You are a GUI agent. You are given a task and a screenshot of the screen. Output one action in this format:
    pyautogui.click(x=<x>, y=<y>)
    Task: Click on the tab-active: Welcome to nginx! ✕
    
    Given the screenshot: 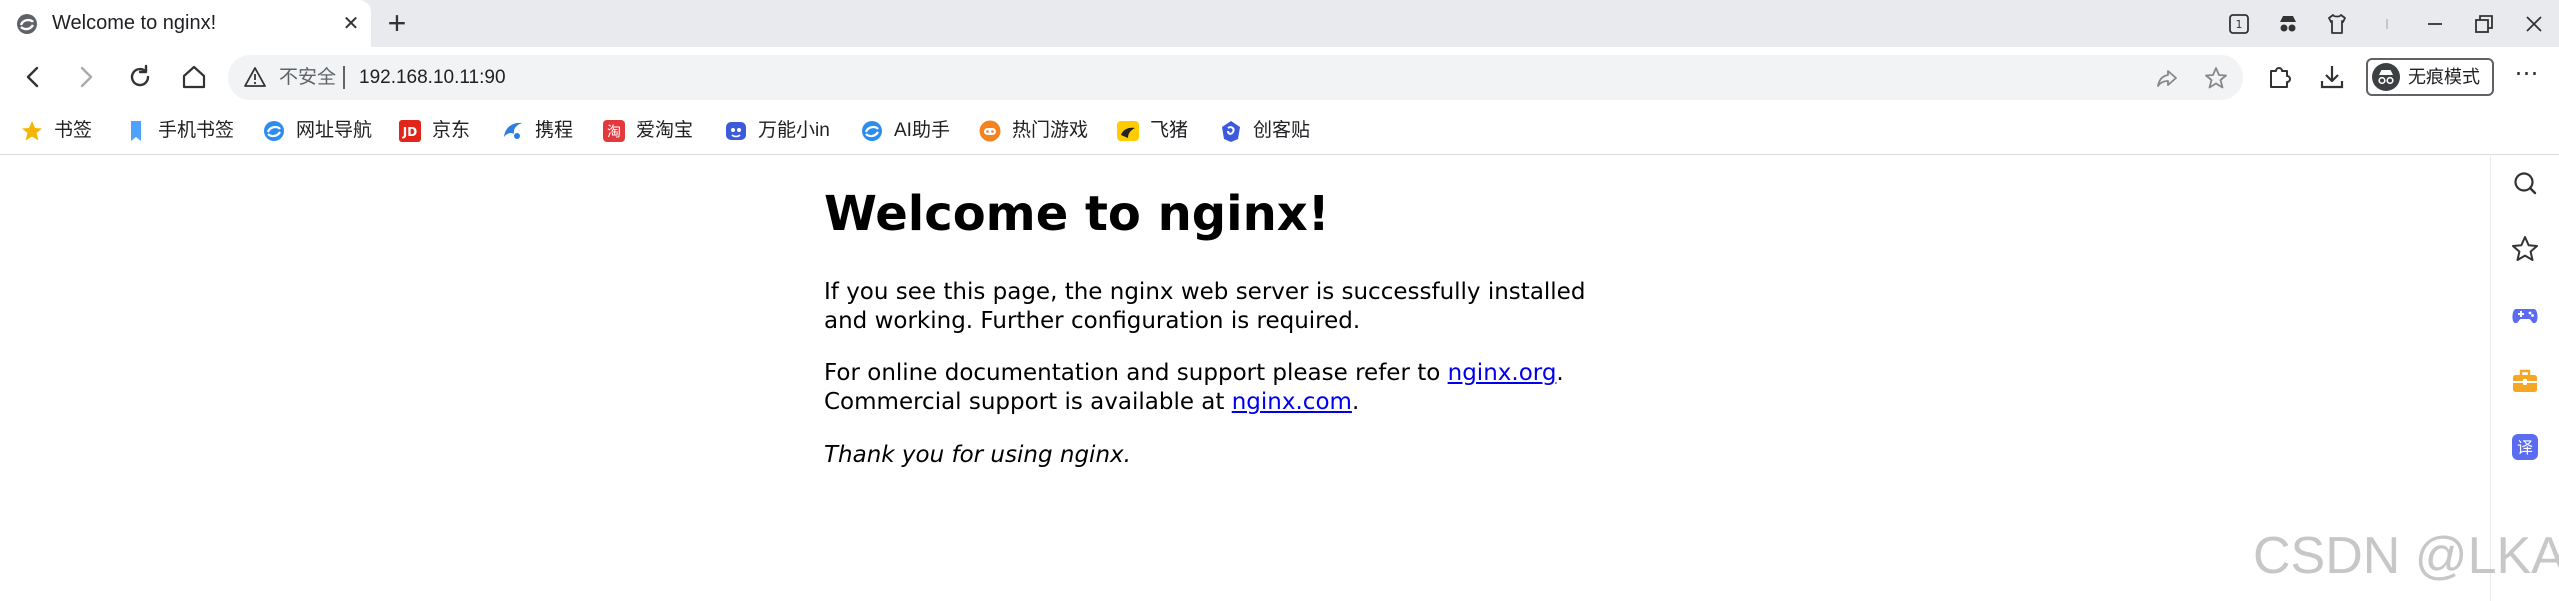 What is the action you would take?
    pyautogui.click(x=185, y=23)
    